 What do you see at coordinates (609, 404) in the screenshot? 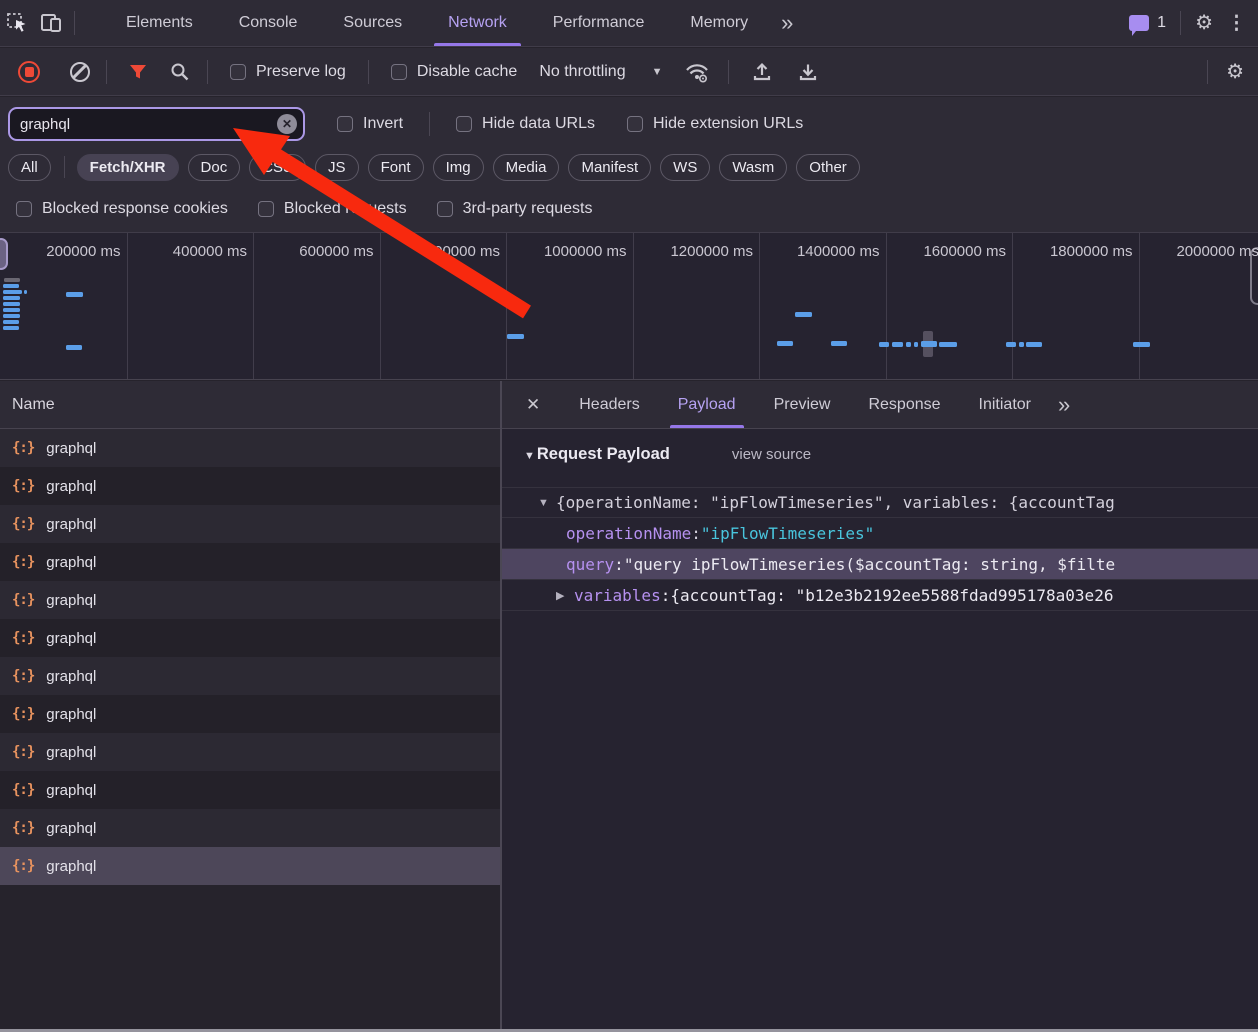
I see `detail-tab-headers: Headers` at bounding box center [609, 404].